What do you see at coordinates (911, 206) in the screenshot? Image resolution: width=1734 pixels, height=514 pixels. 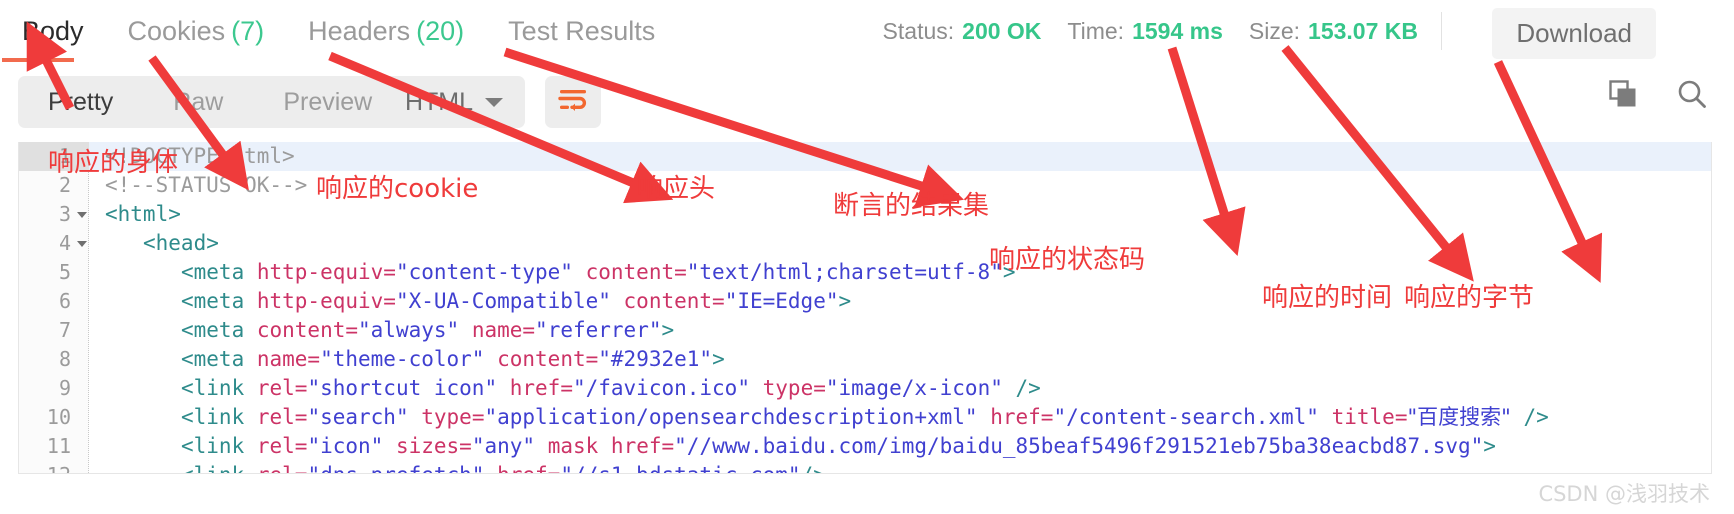 I see `annotation-assert-note: 断言的结果集` at bounding box center [911, 206].